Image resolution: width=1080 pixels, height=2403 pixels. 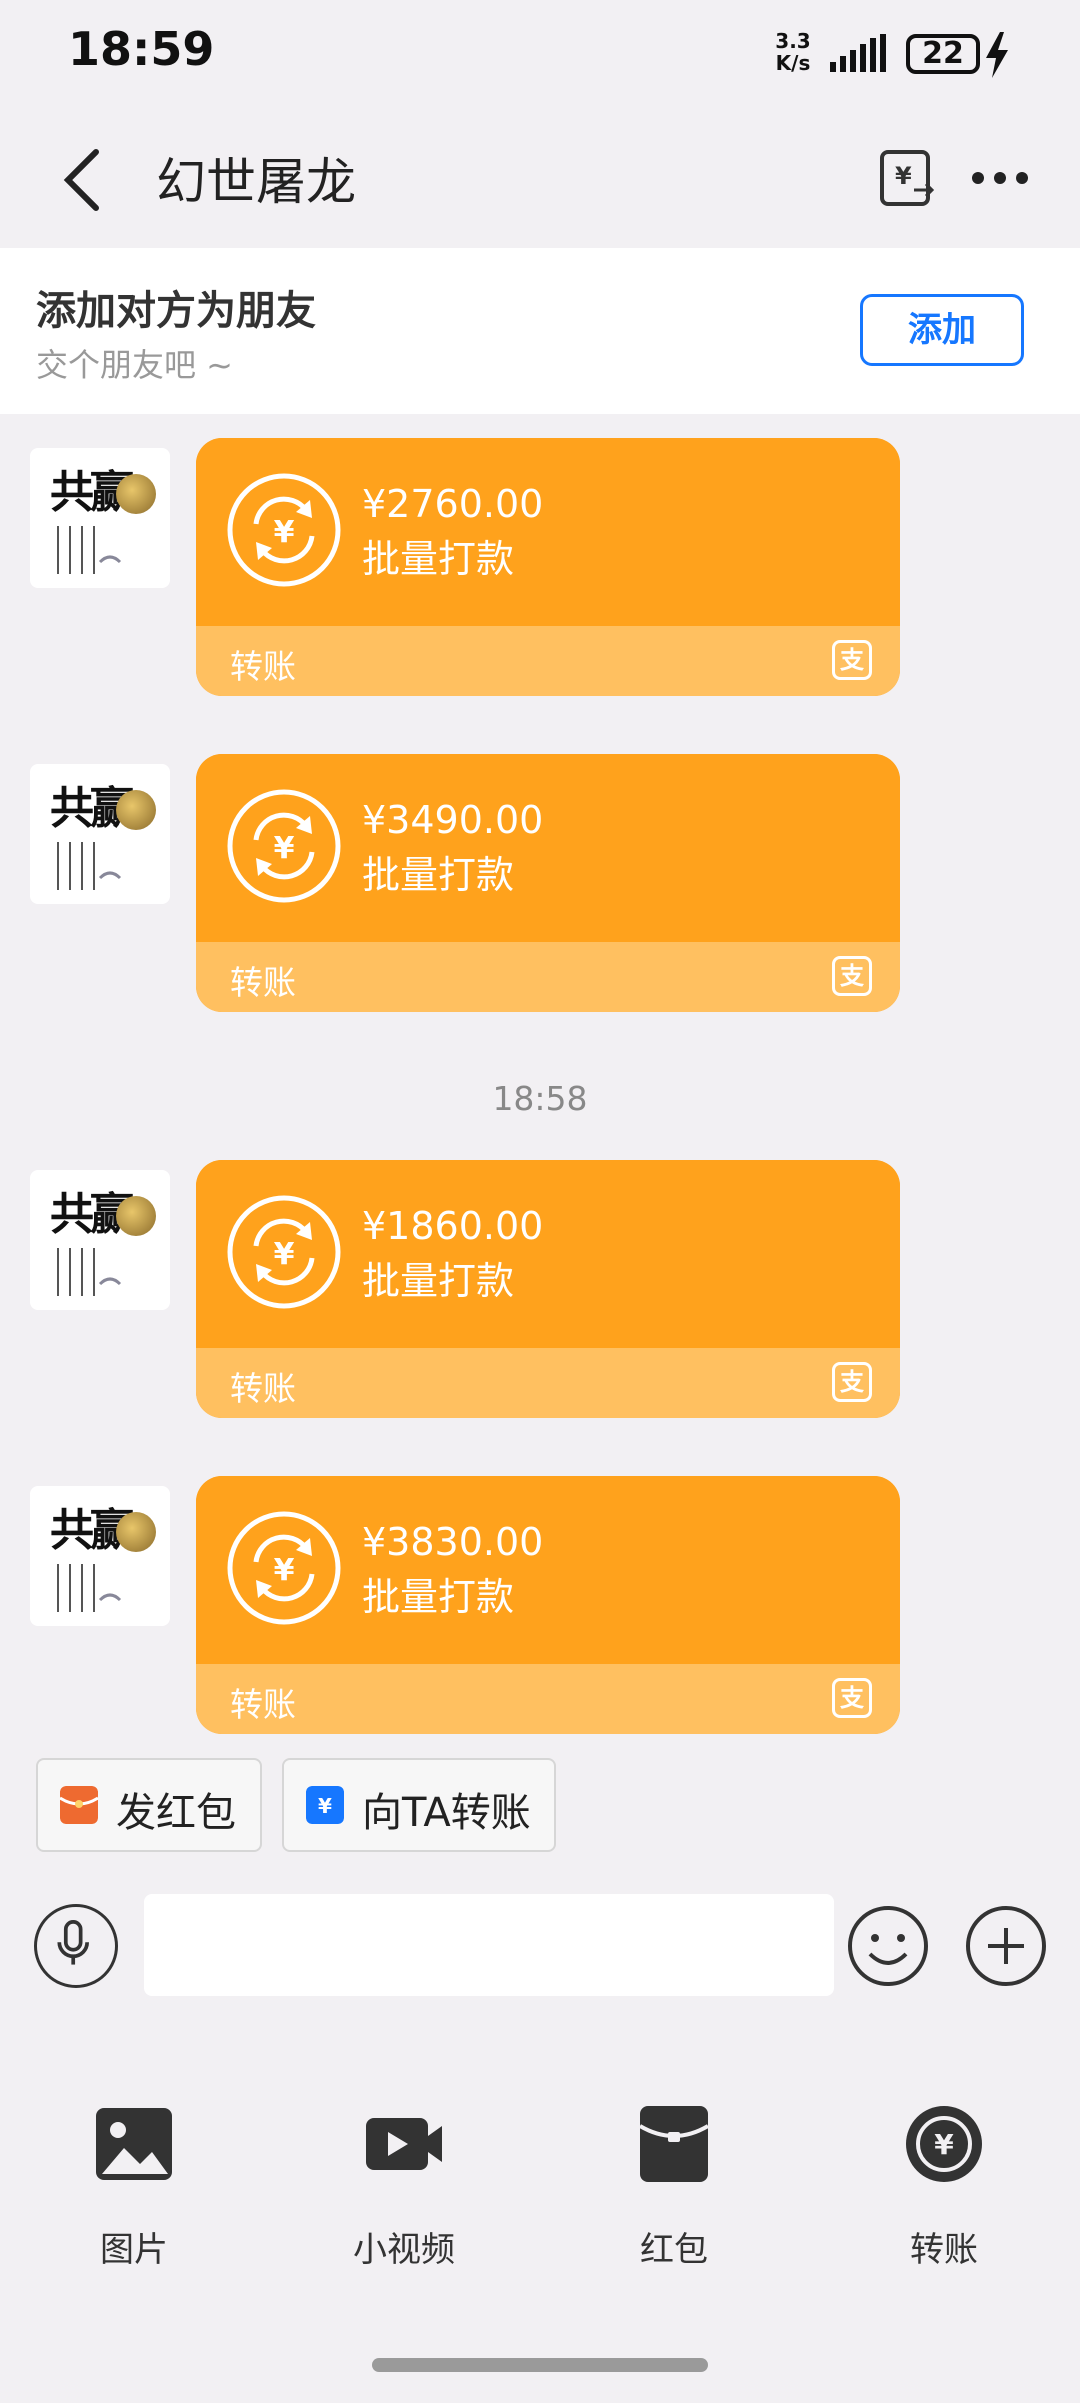 What do you see at coordinates (73, 1942) in the screenshot?
I see `microphone-icon` at bounding box center [73, 1942].